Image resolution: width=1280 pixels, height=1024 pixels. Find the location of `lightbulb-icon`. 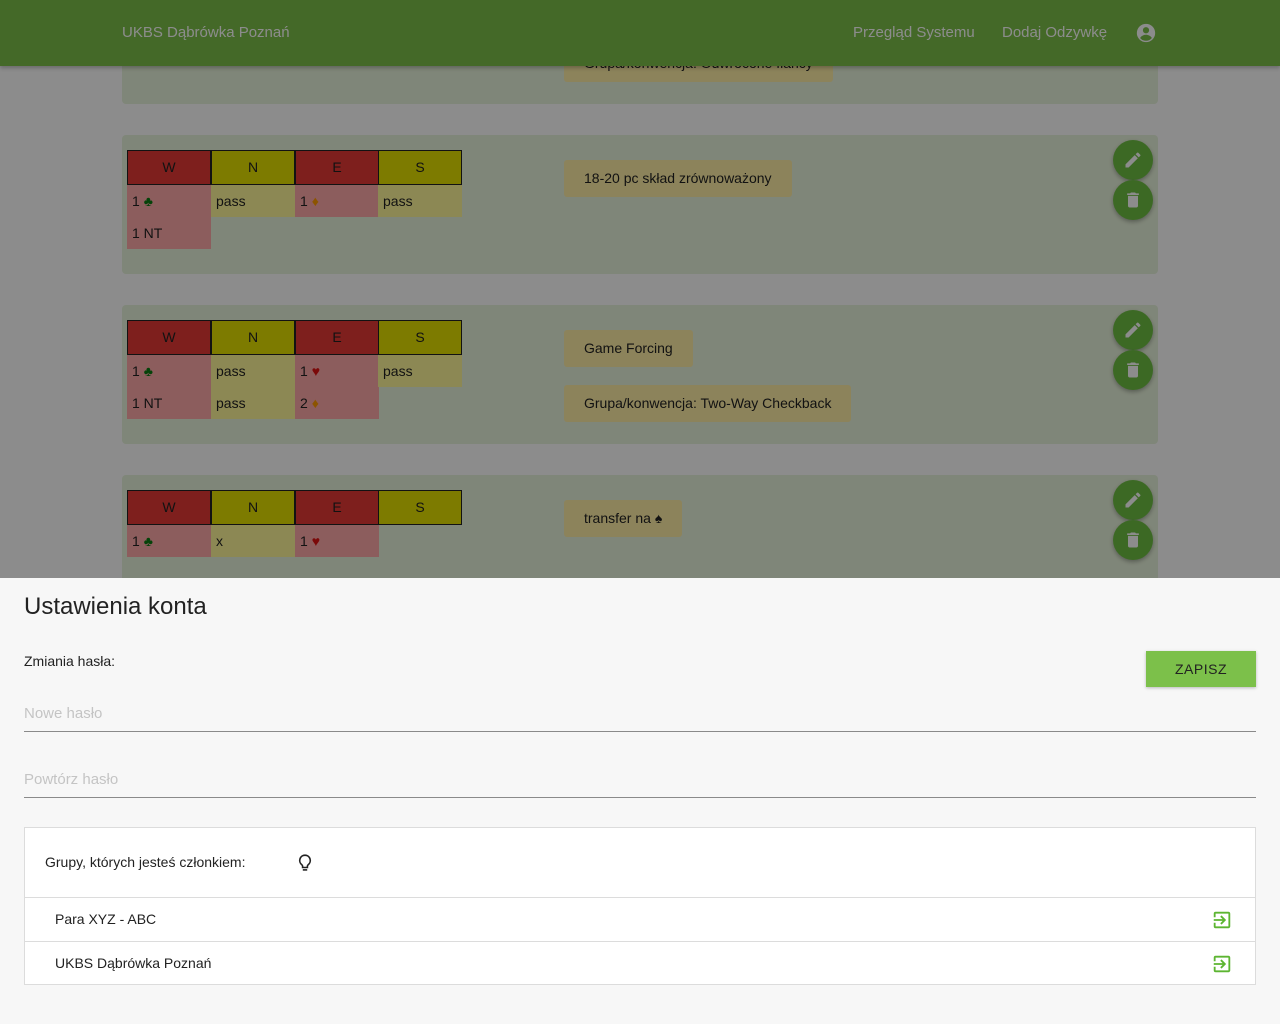

lightbulb-icon is located at coordinates (305, 863).